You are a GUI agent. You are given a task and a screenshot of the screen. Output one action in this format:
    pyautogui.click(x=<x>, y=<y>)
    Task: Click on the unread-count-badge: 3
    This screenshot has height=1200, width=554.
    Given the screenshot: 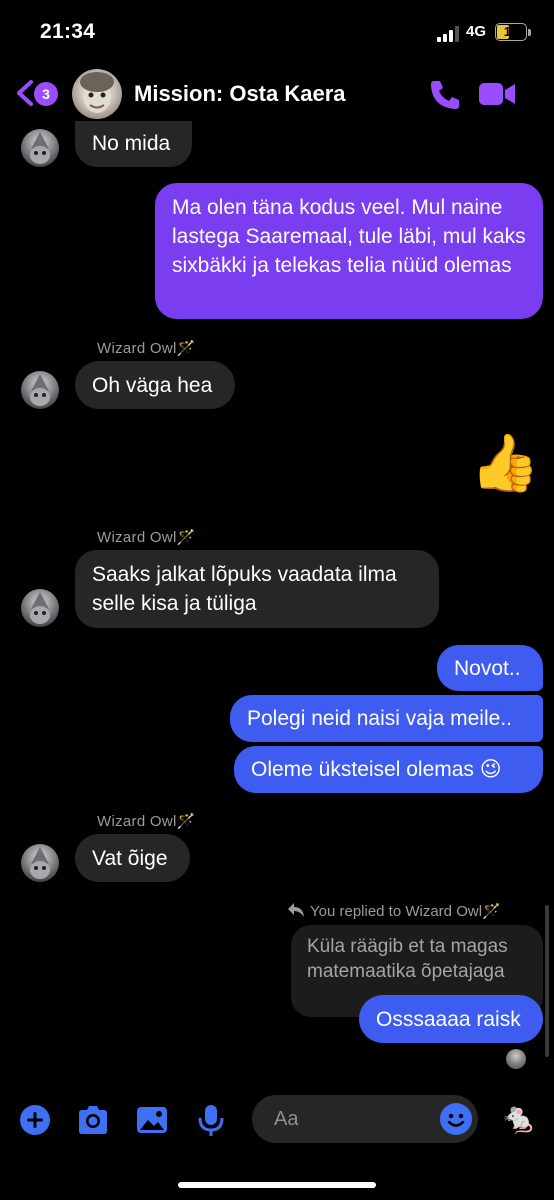 What is the action you would take?
    pyautogui.click(x=46, y=94)
    